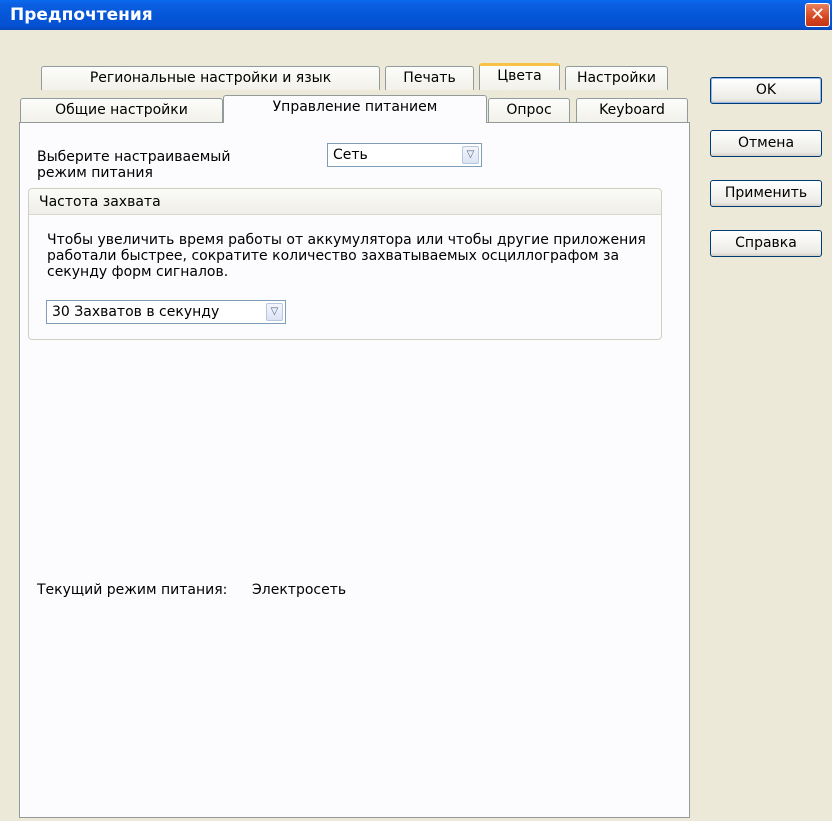 The width and height of the screenshot is (832, 821). I want to click on close-icon: ✕, so click(817, 15).